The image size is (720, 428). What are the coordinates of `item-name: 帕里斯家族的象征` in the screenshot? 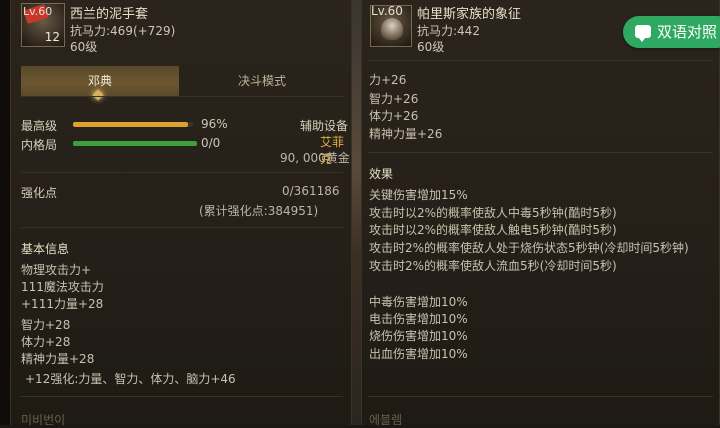 It's located at (469, 14).